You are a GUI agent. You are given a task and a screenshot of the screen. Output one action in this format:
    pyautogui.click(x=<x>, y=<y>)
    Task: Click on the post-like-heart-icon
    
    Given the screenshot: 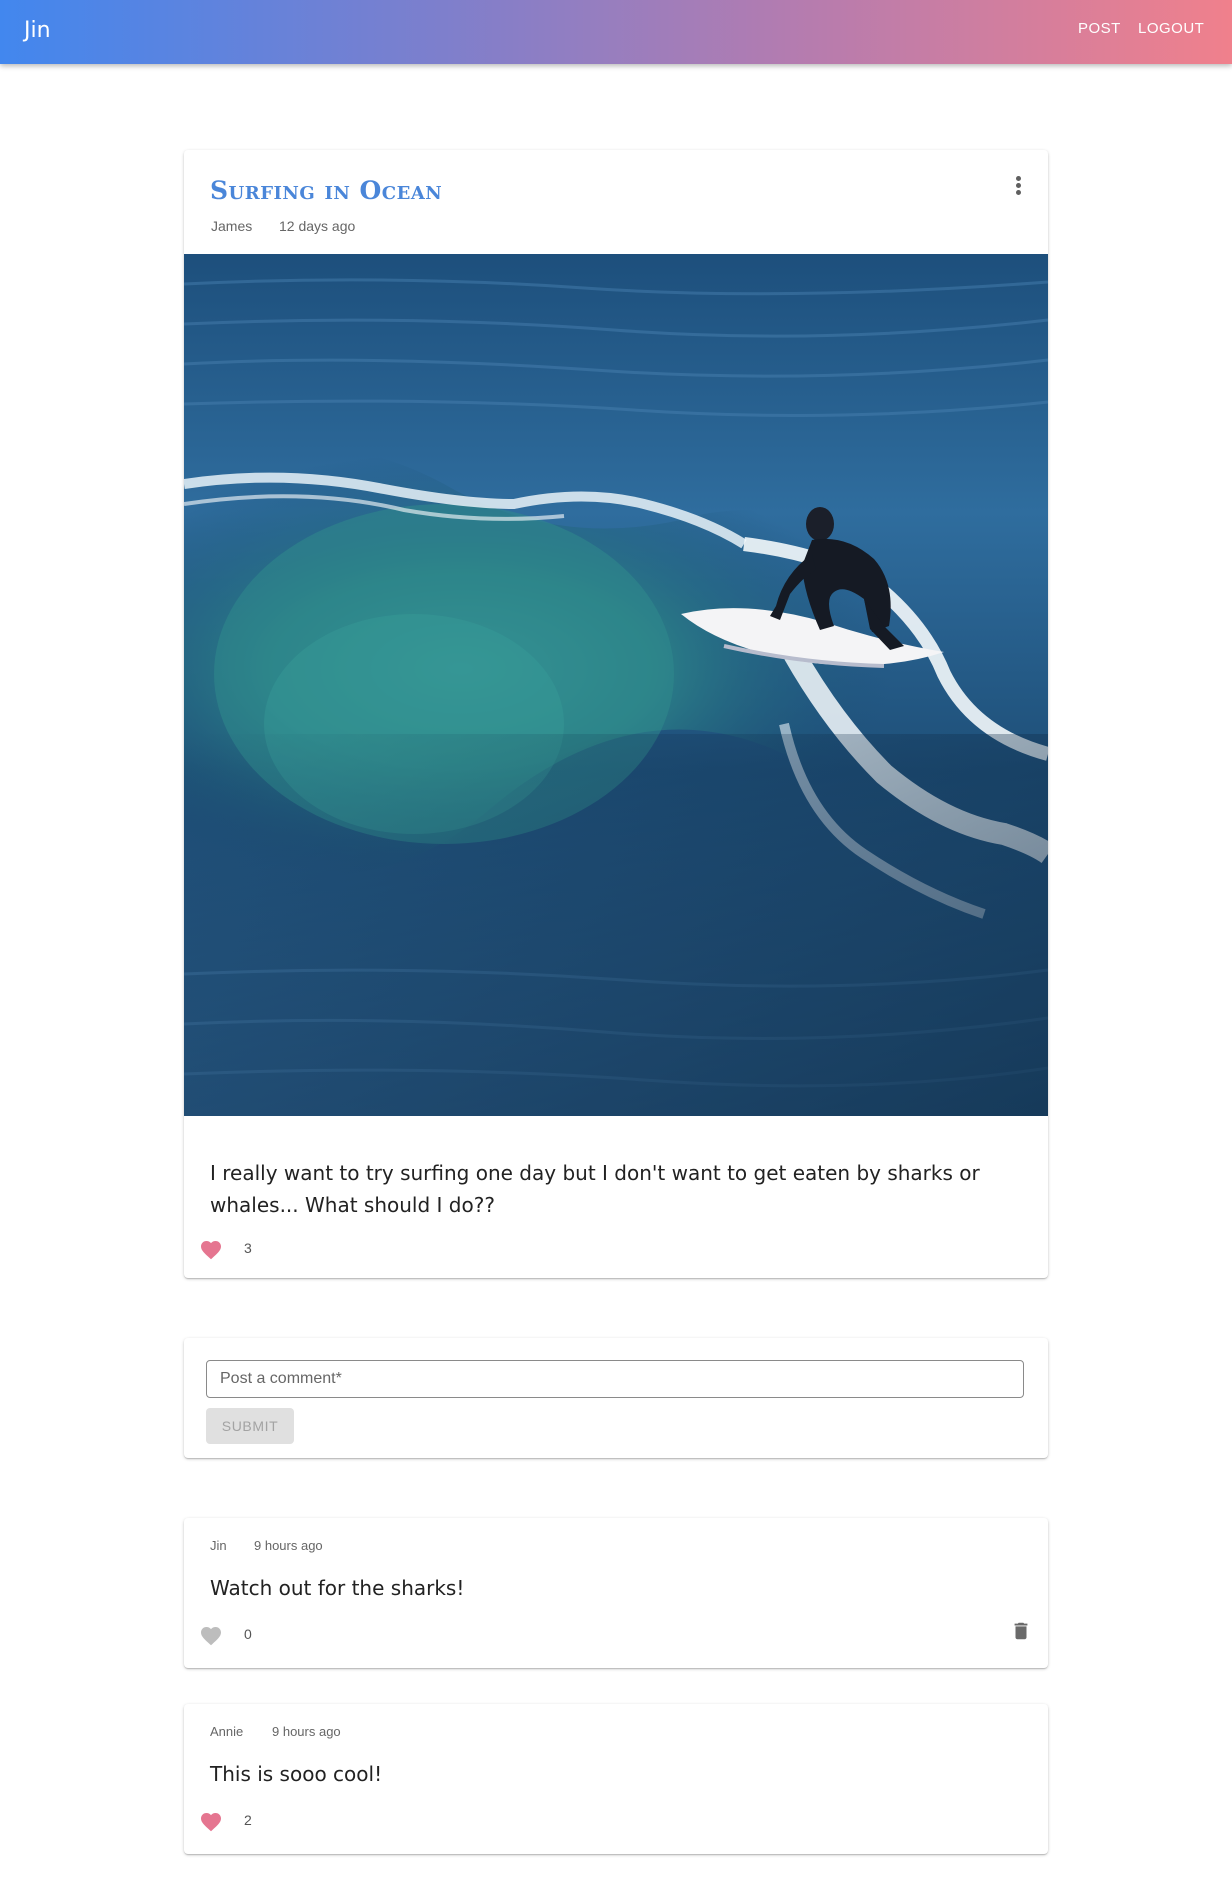 What is the action you would take?
    pyautogui.click(x=212, y=1250)
    